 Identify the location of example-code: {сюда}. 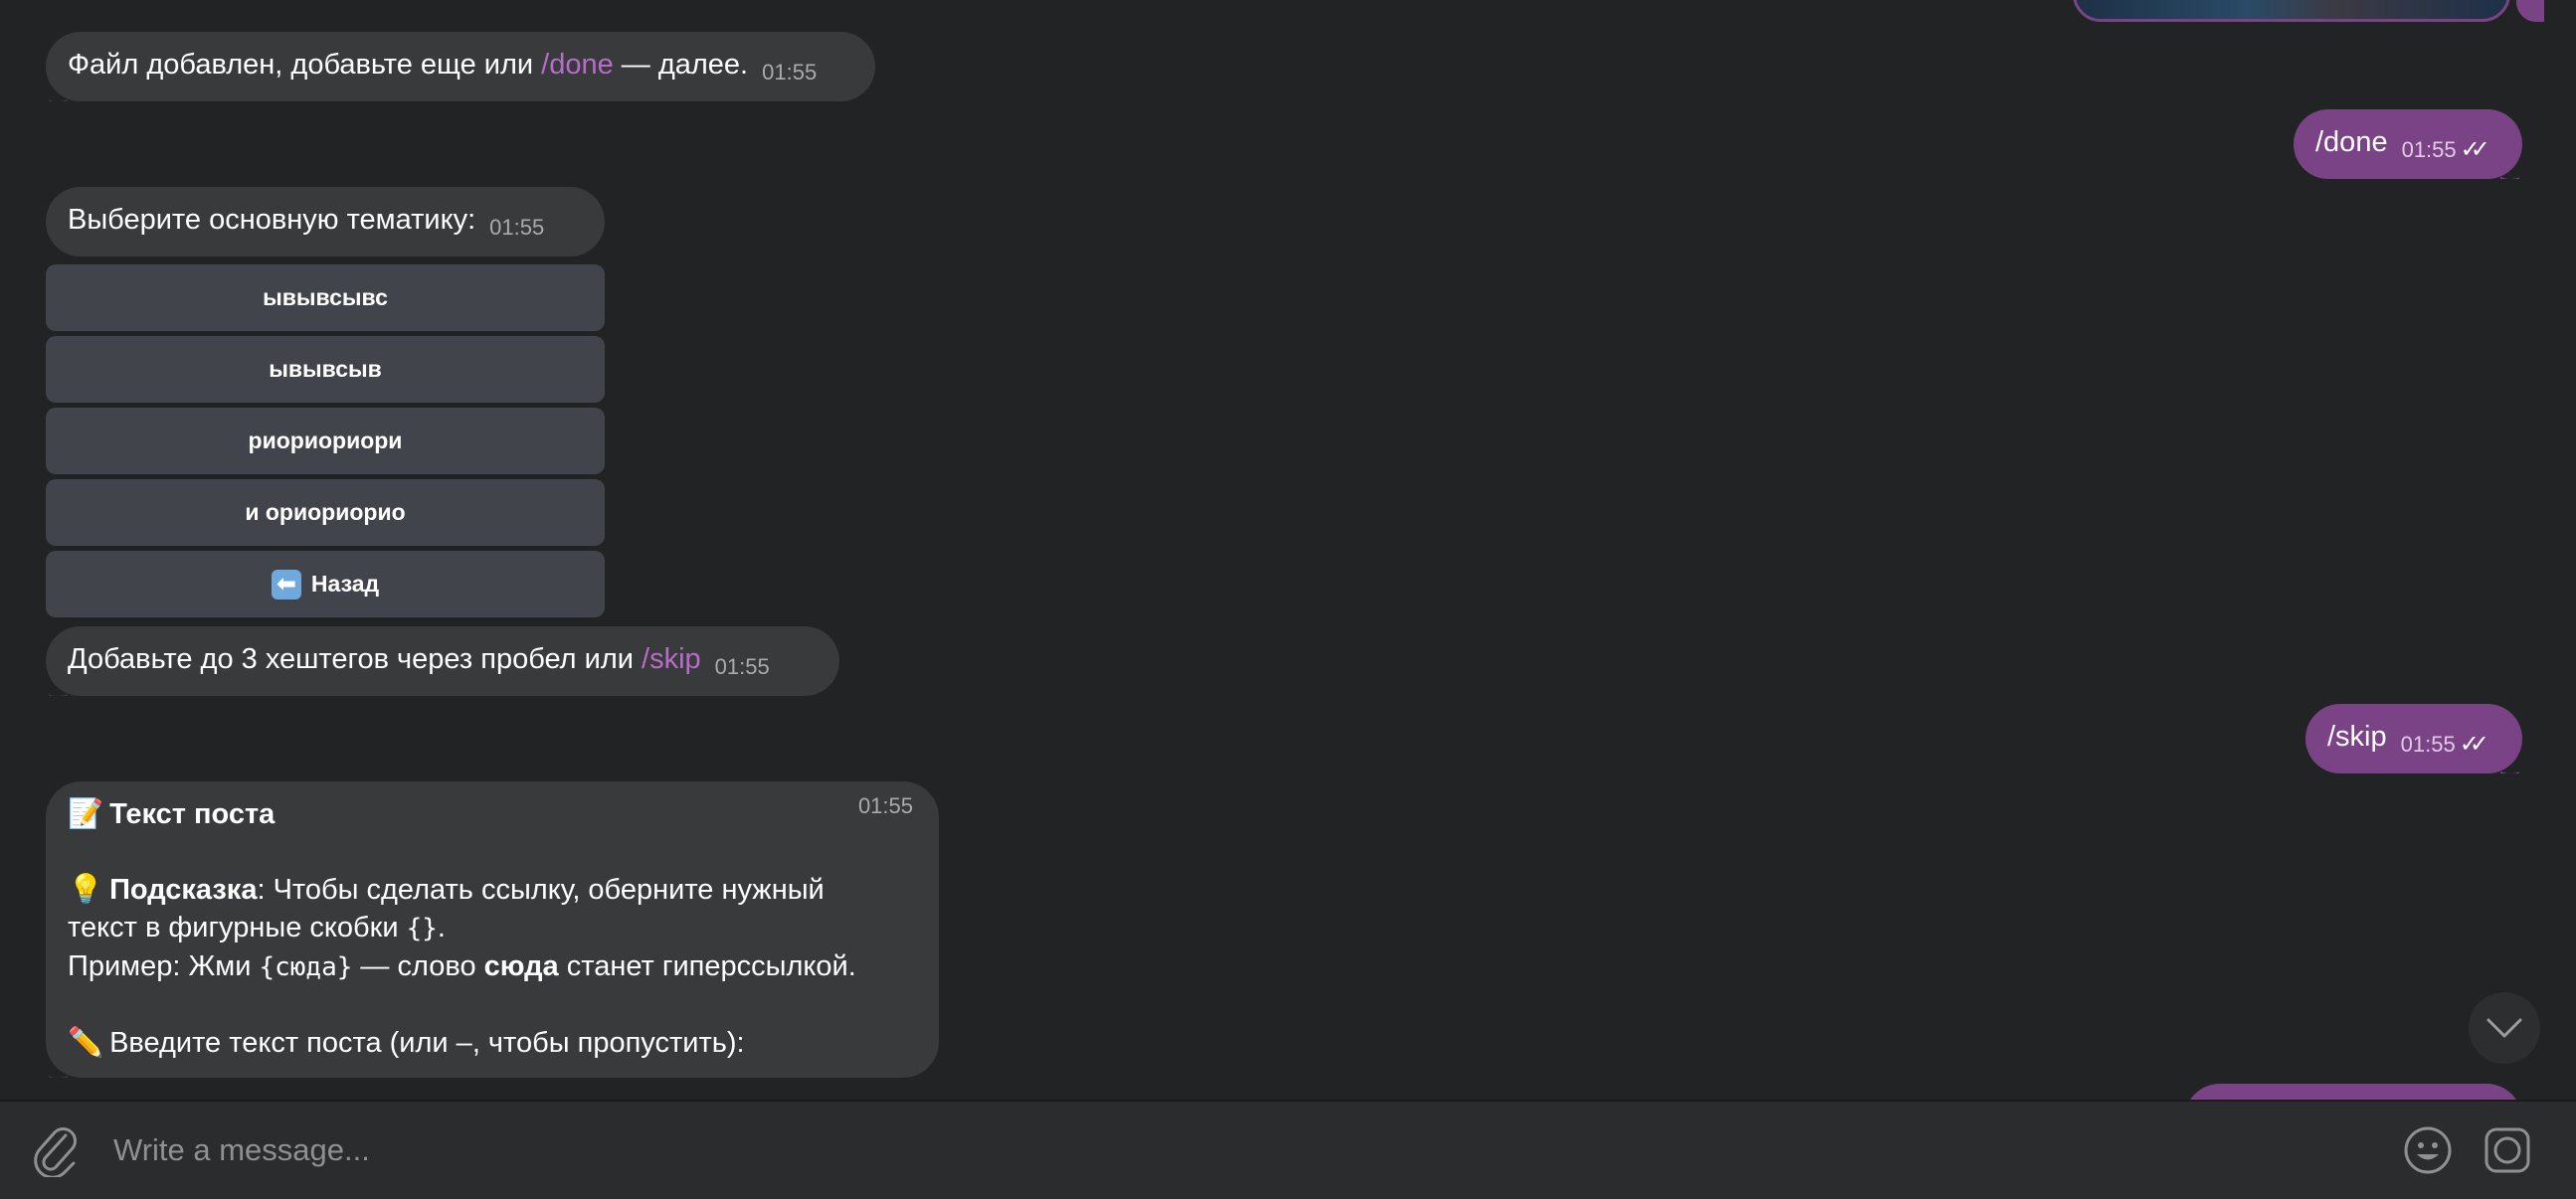
(306, 967).